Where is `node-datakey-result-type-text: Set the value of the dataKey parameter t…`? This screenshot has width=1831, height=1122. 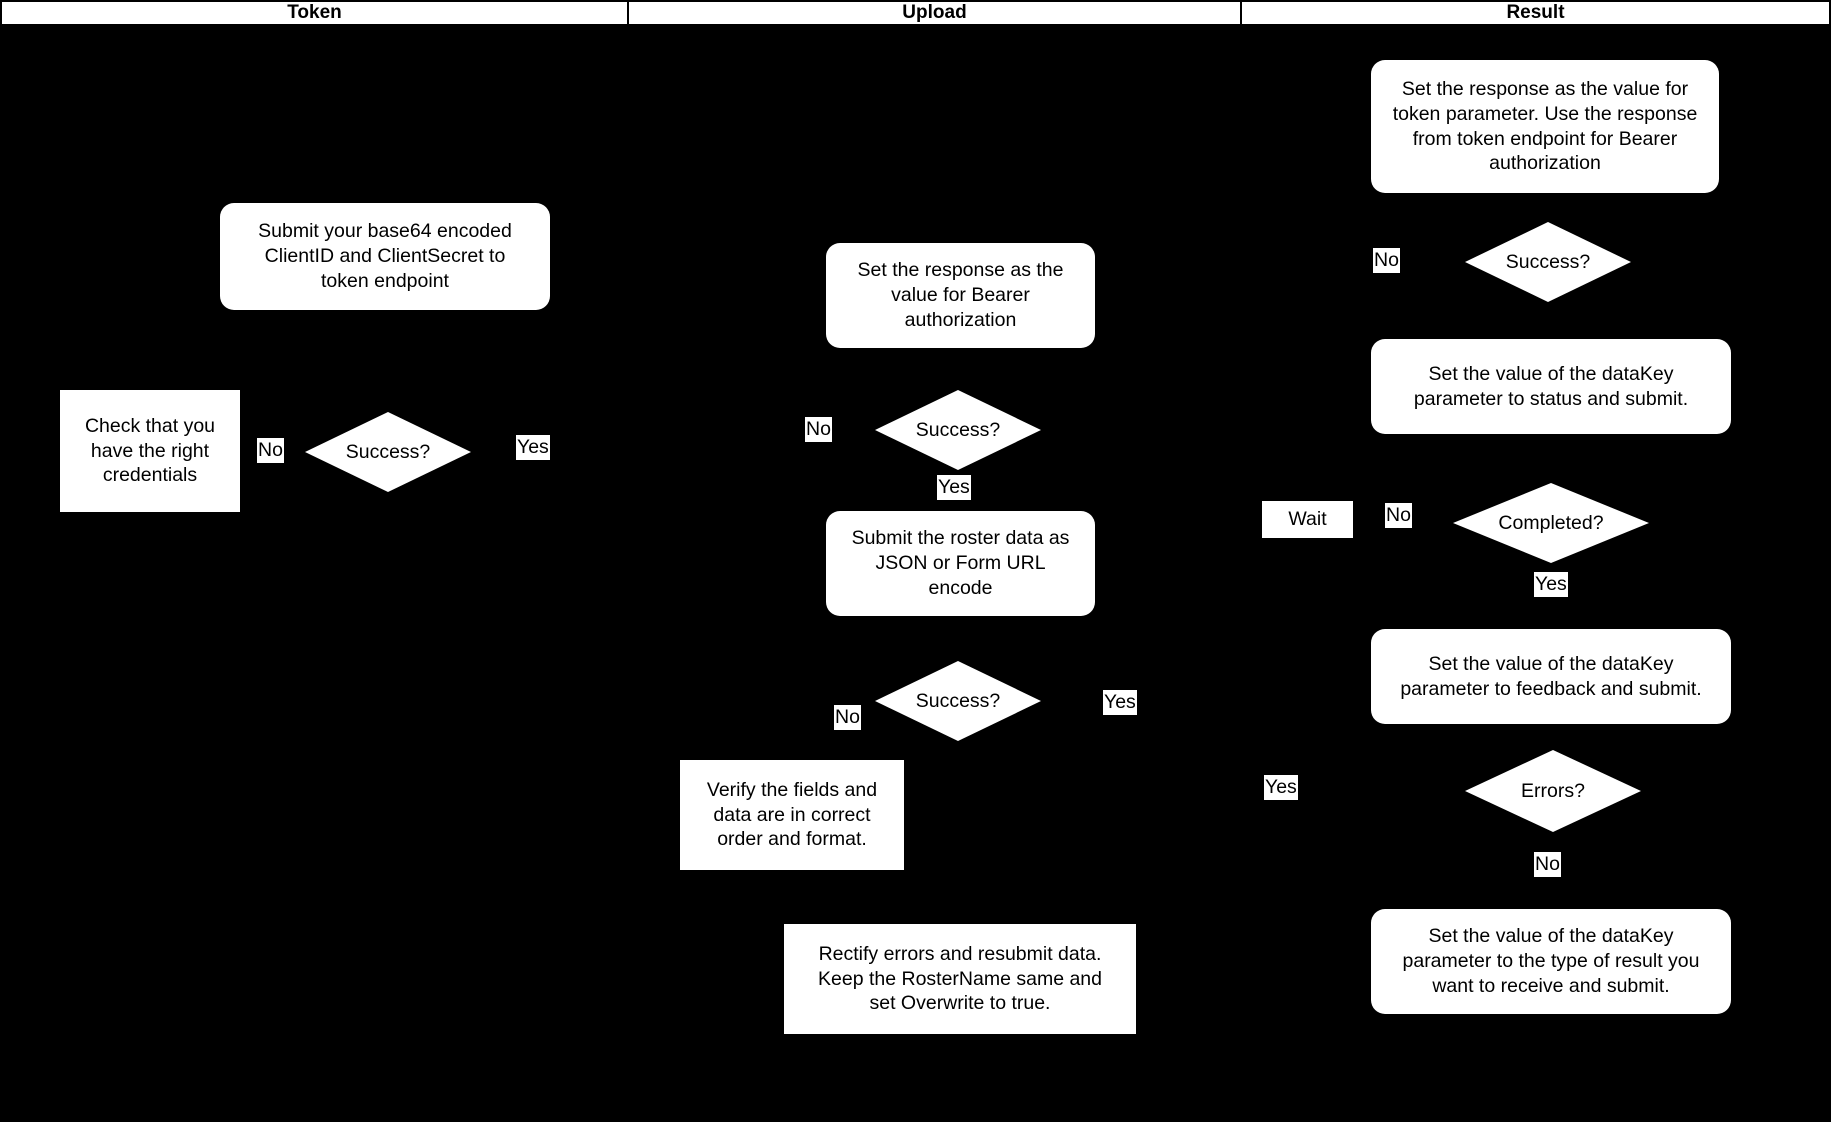
node-datakey-result-type-text: Set the value of the dataKey parameter t… is located at coordinates (1551, 961).